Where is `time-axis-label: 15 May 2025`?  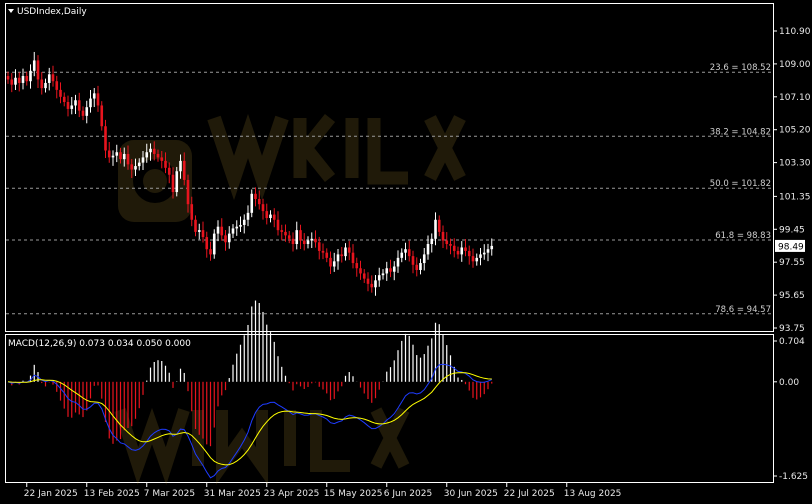 time-axis-label: 15 May 2025 is located at coordinates (353, 494).